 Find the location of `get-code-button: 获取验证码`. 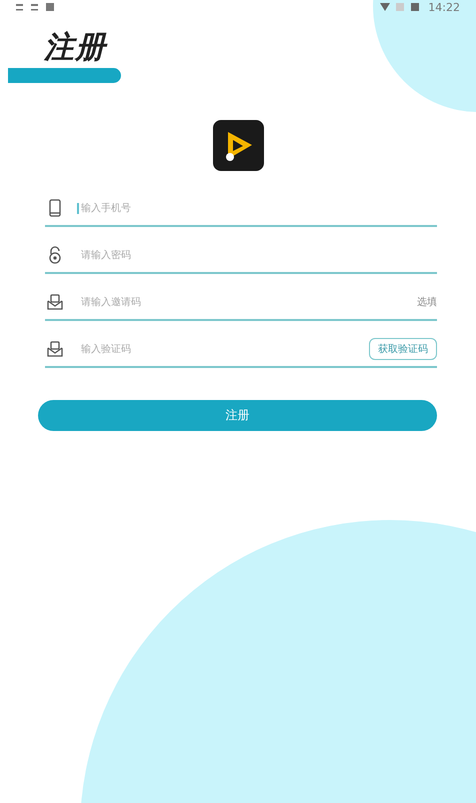

get-code-button: 获取验证码 is located at coordinates (403, 349).